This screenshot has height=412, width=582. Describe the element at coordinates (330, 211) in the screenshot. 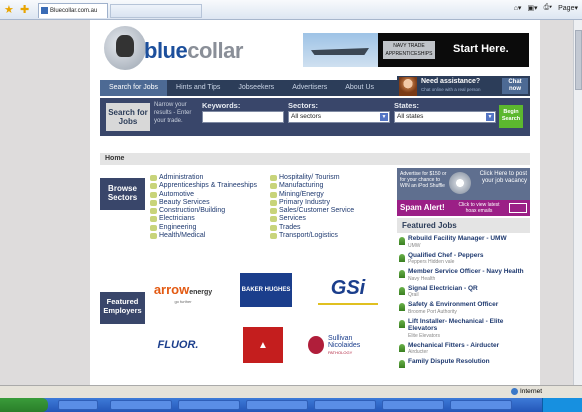

I see `sector-link: Sales/Customer Service` at that location.